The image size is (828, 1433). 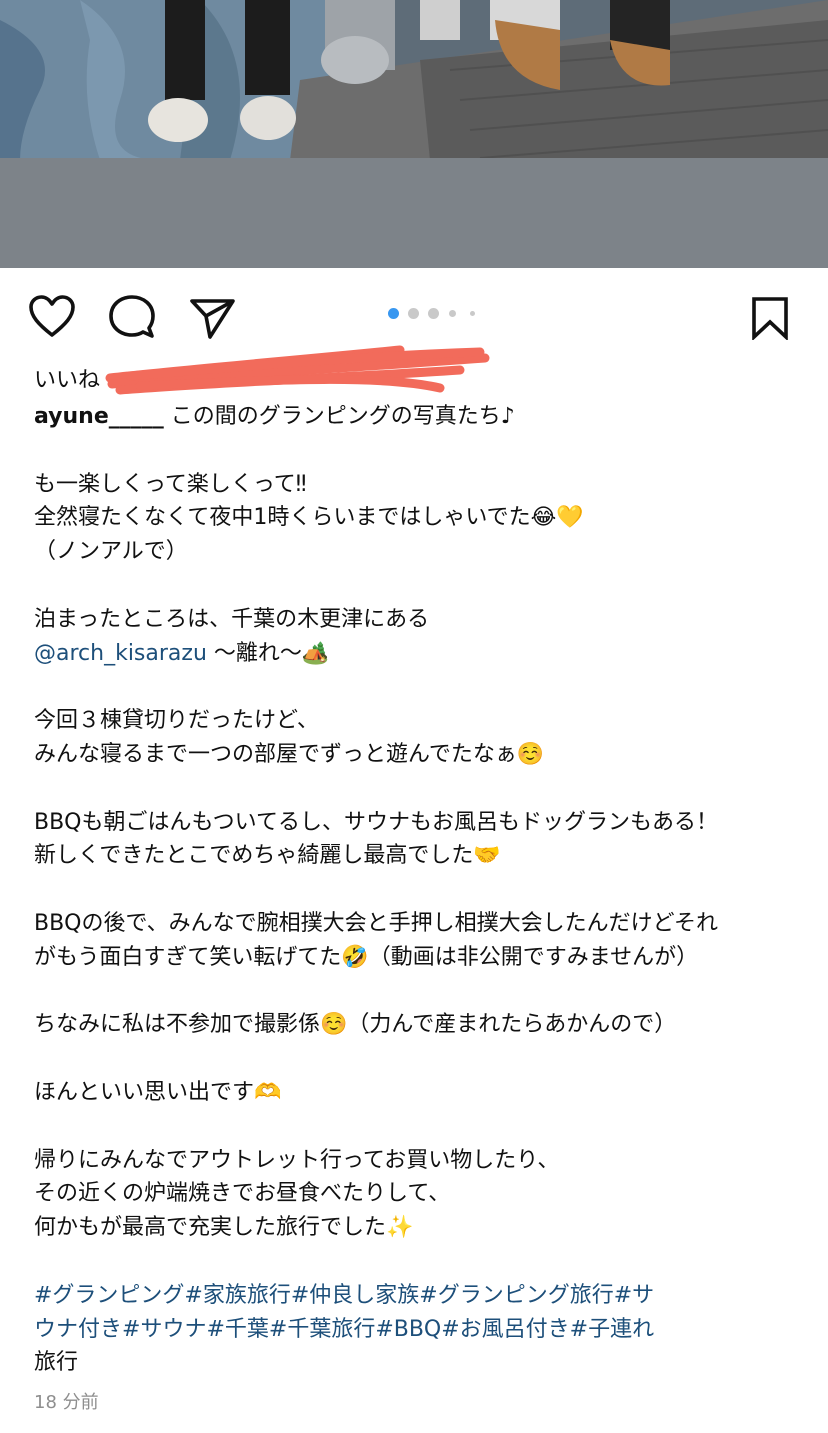 I want to click on caption-line: 新しくできたとこでめちゃ綺麗し最高でした🤝, so click(x=267, y=856).